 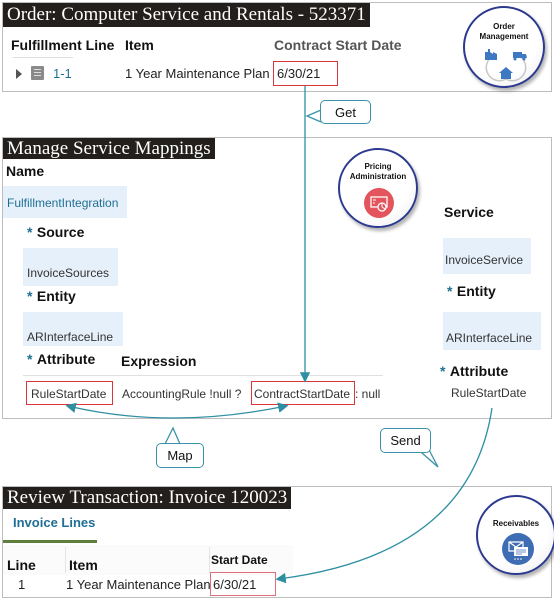 I want to click on expression-prefix: AccountingRule !null ?, so click(x=182, y=394).